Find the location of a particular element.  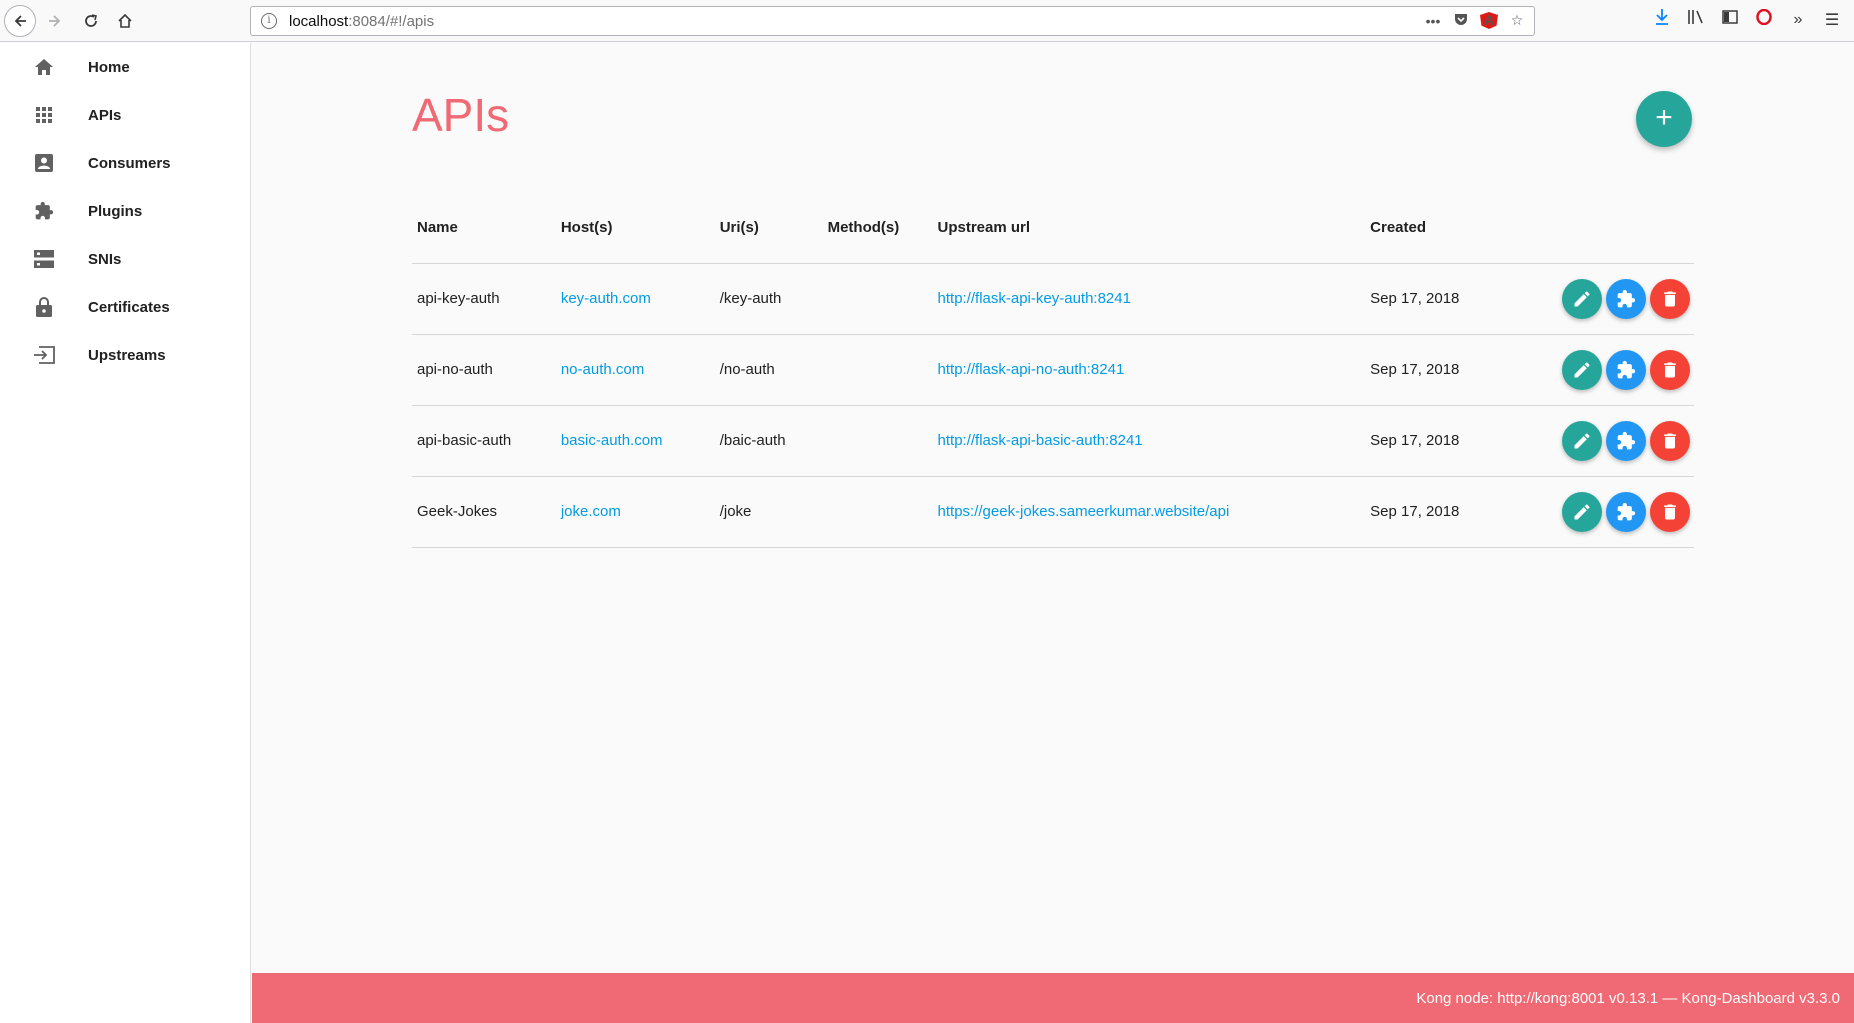

header-name: Name is located at coordinates (484, 228).